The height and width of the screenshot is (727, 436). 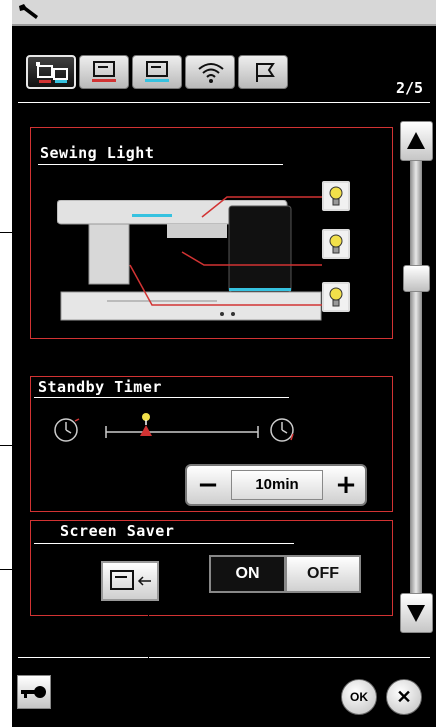 I want to click on screen-saver-on-button: ON, so click(x=247, y=574).